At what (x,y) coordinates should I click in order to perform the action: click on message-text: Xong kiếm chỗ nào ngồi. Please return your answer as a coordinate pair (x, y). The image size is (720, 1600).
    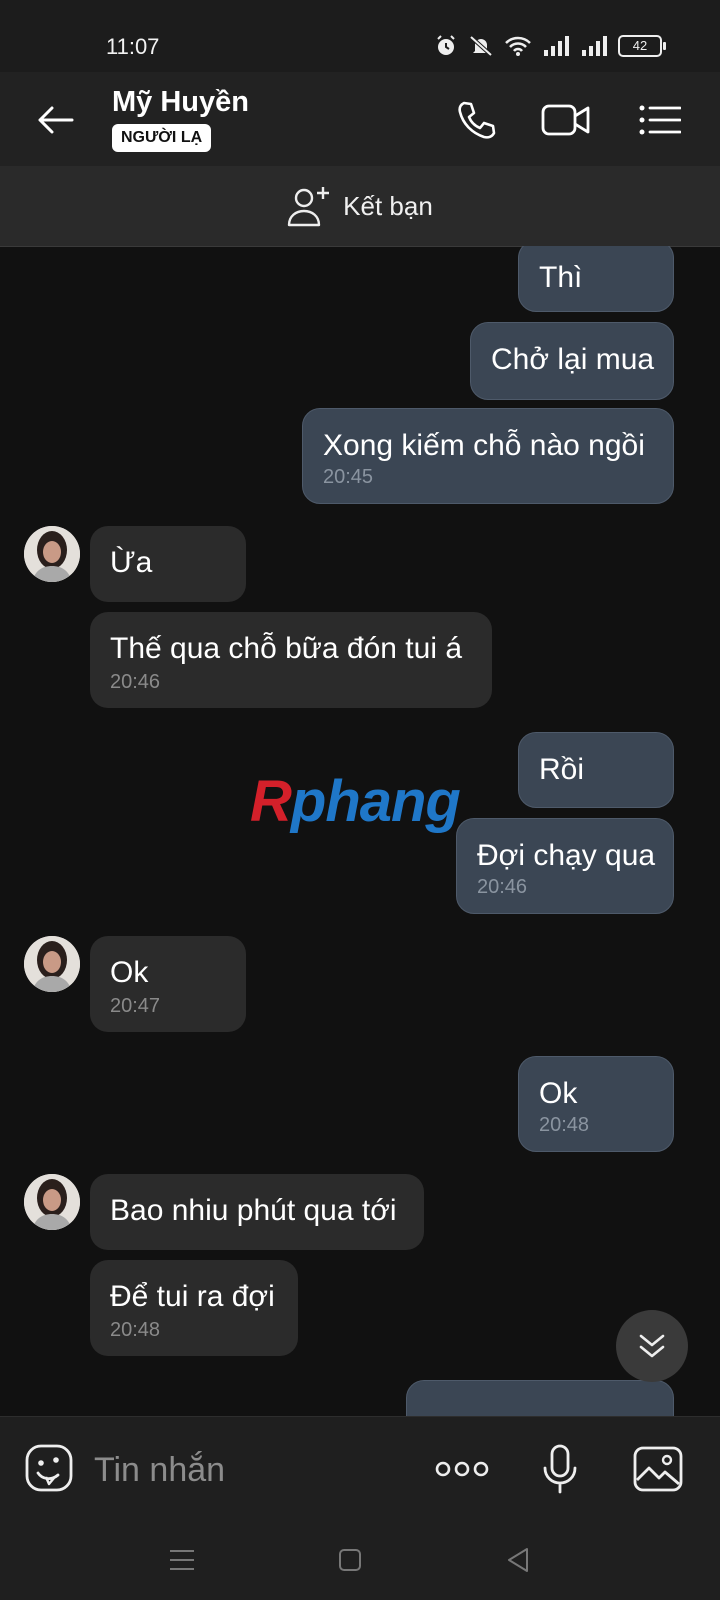
    Looking at the image, I should click on (484, 445).